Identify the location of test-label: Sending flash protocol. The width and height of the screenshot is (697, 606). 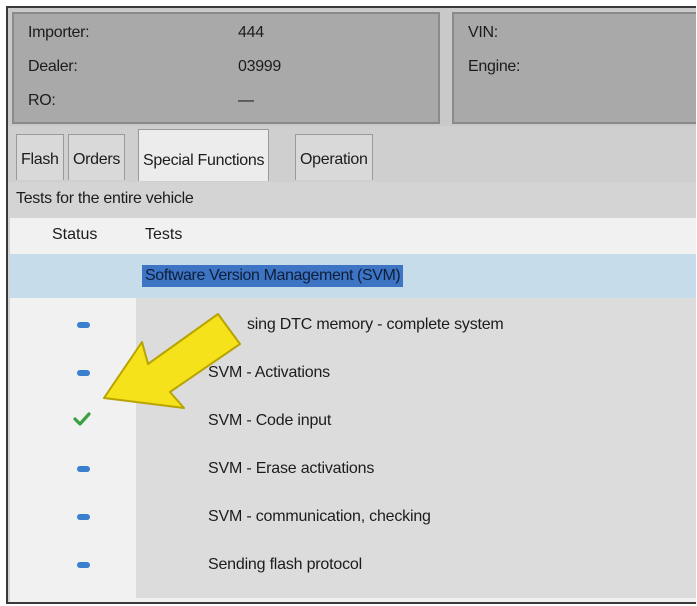
(285, 564).